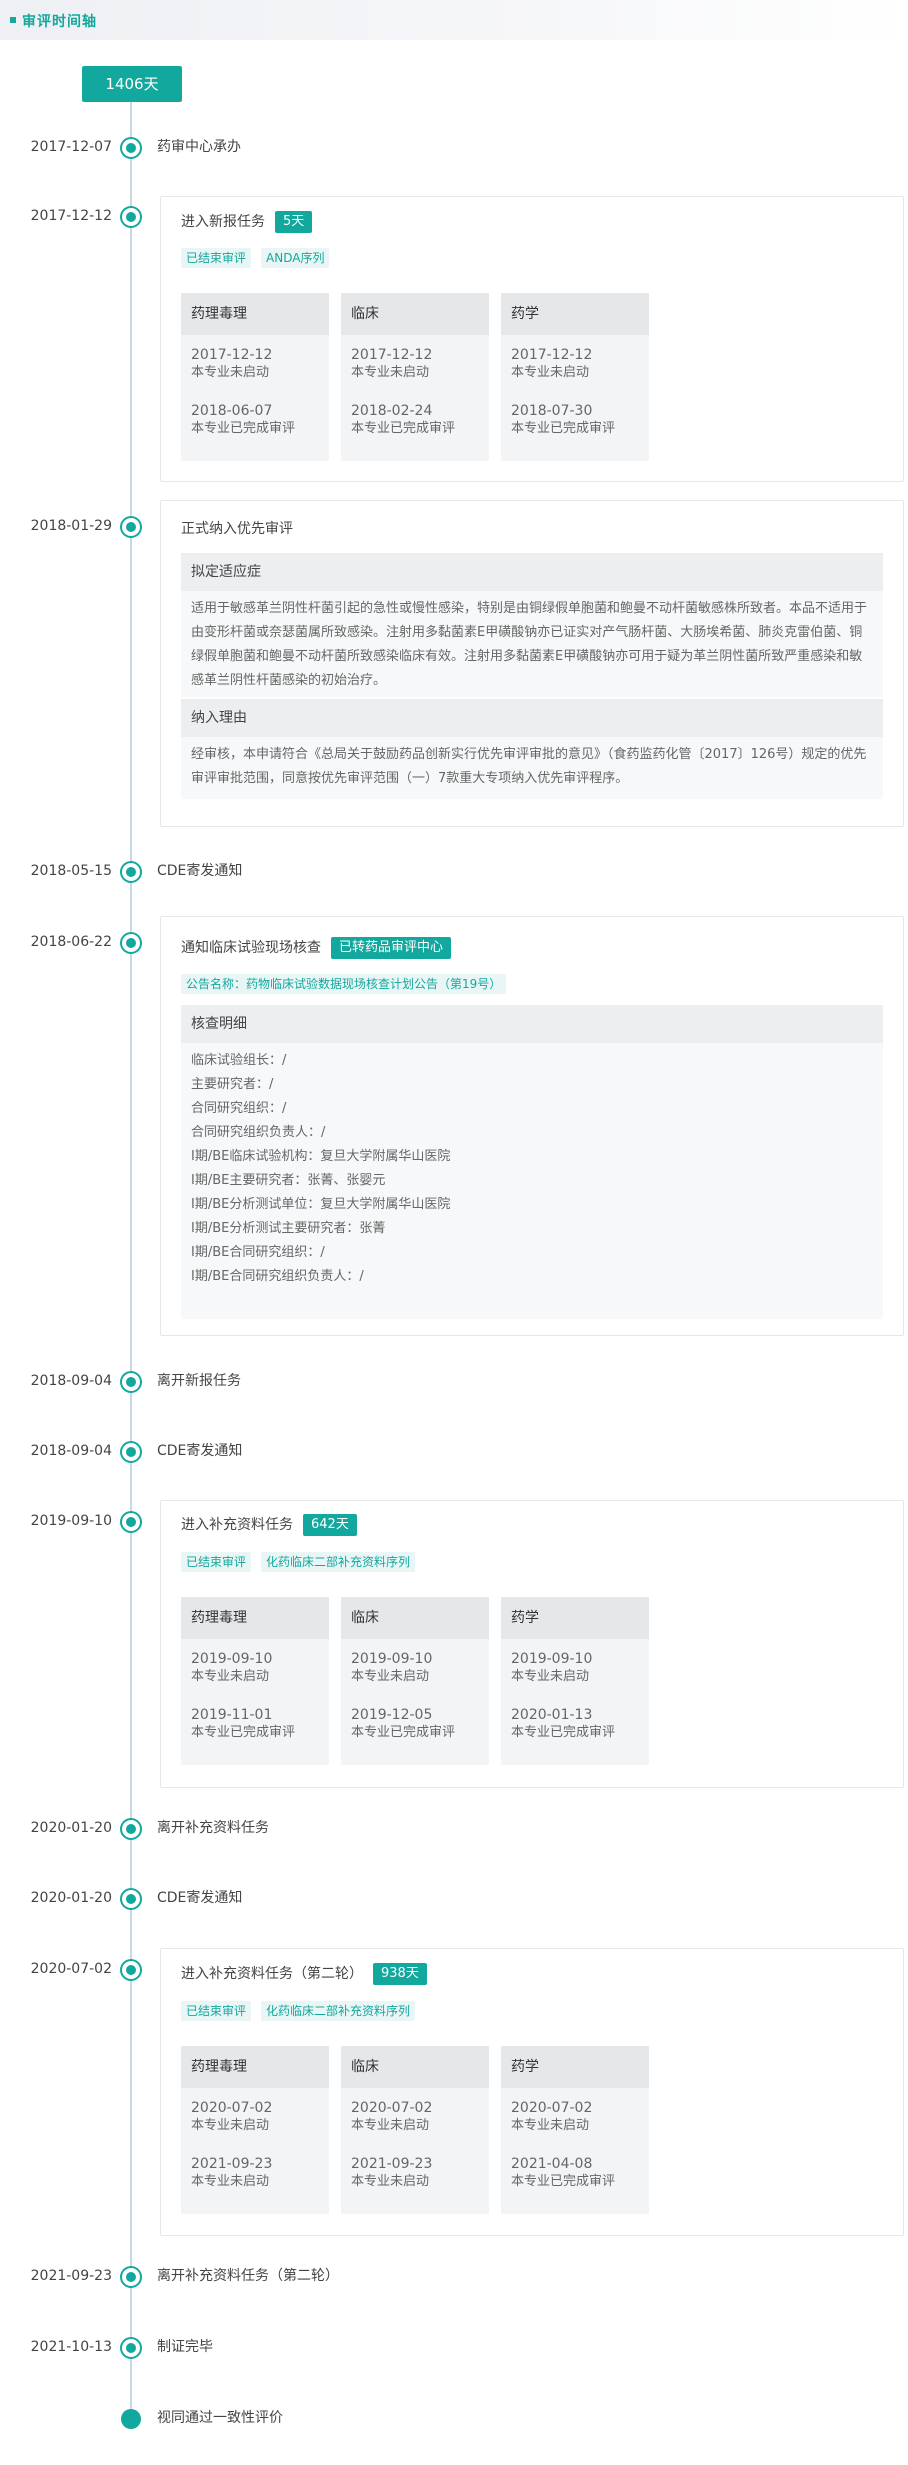 The width and height of the screenshot is (908, 2465). Describe the element at coordinates (272, 1974) in the screenshot. I see `card-title: 进入补充资料任务（第二轮）` at that location.